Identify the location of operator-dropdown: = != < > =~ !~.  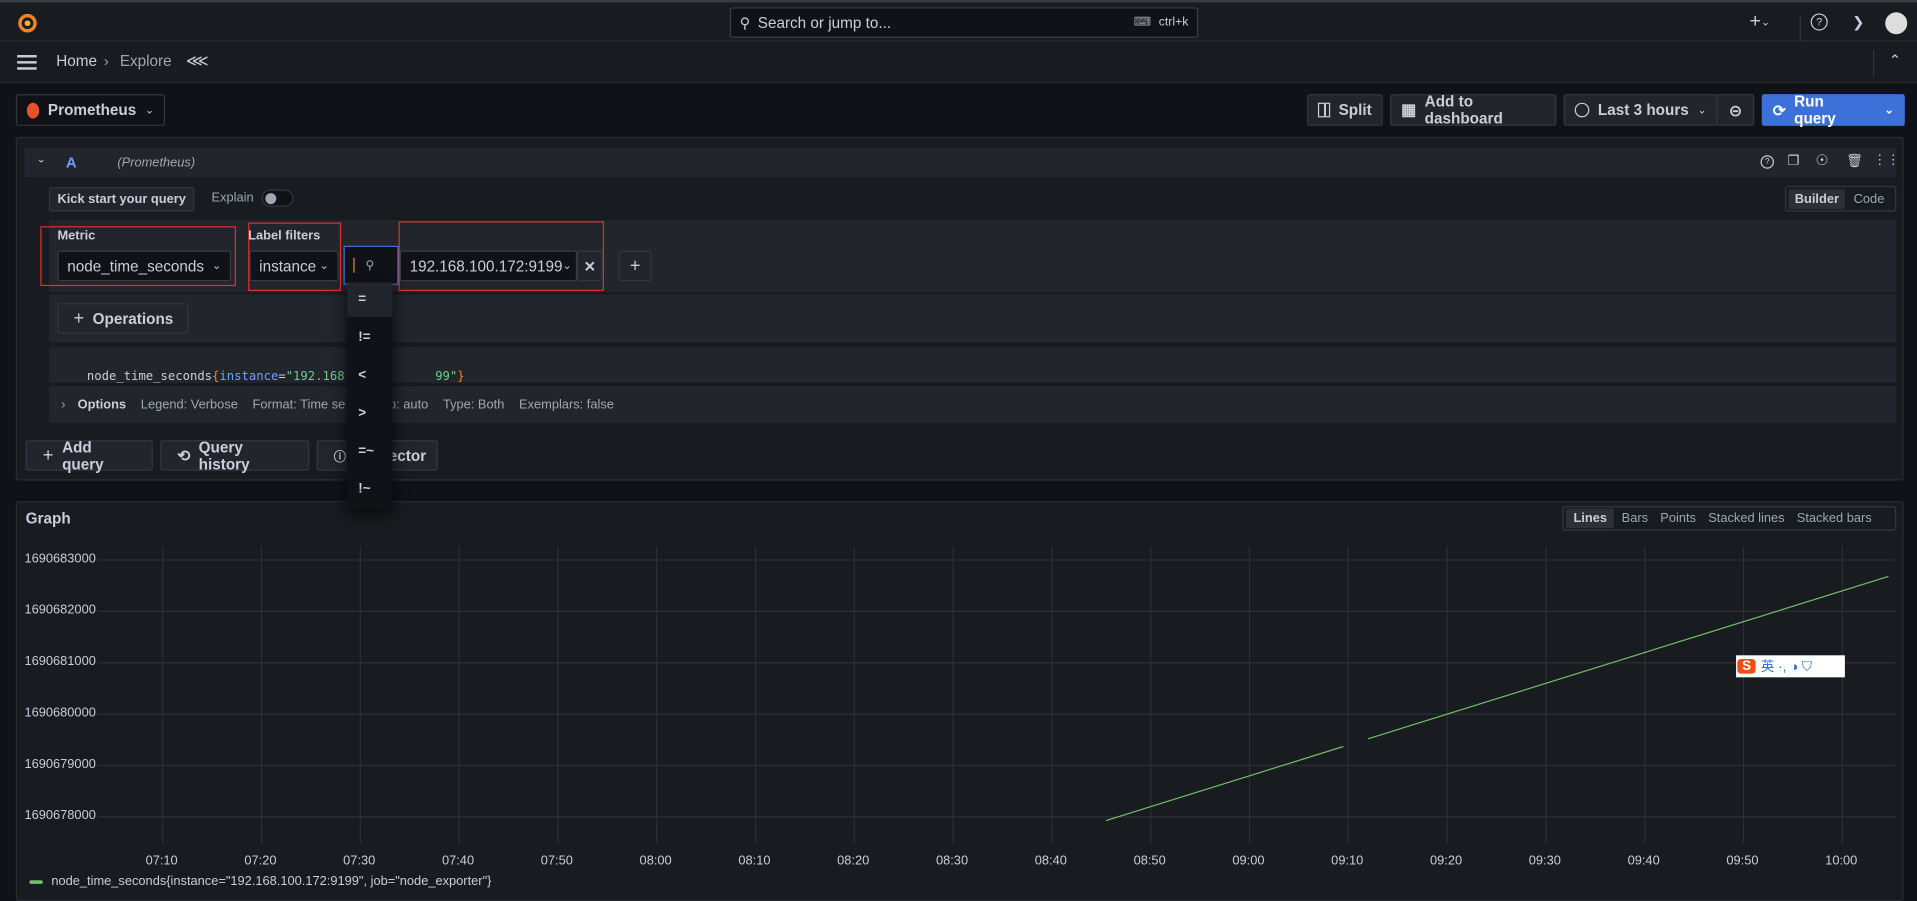
(370, 395).